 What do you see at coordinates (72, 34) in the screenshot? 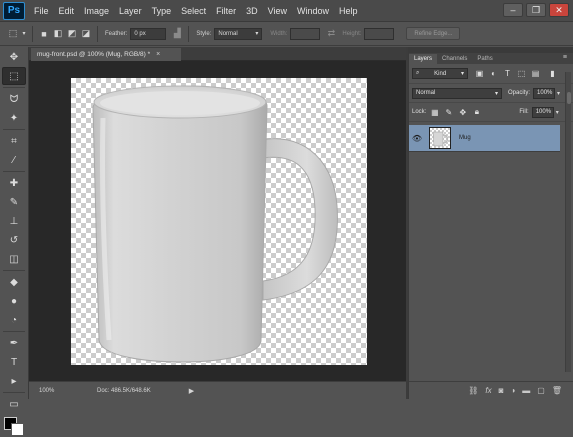
I see `subtract-from-selection-icon: ◩` at bounding box center [72, 34].